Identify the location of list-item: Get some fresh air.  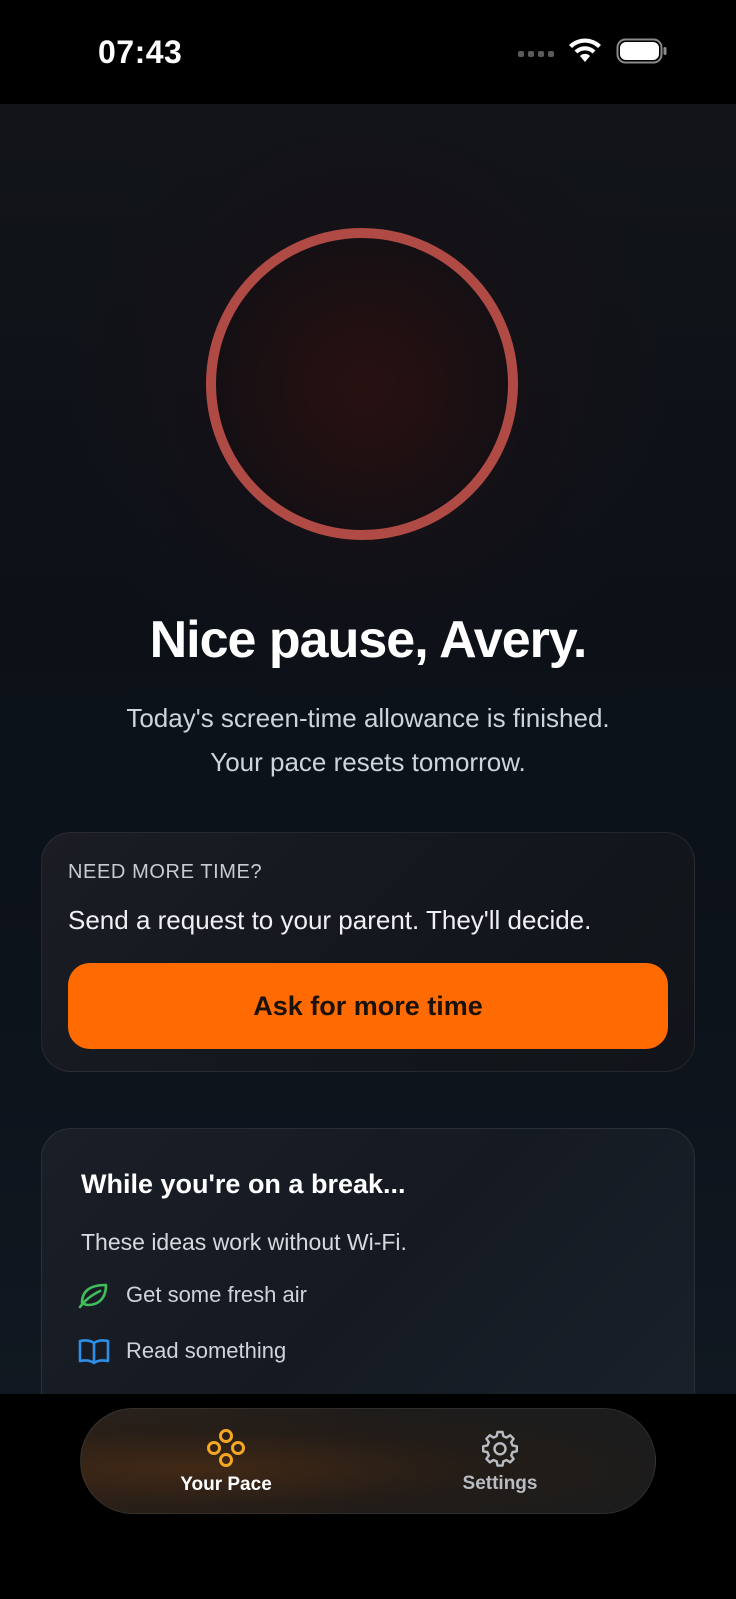
(192, 1295).